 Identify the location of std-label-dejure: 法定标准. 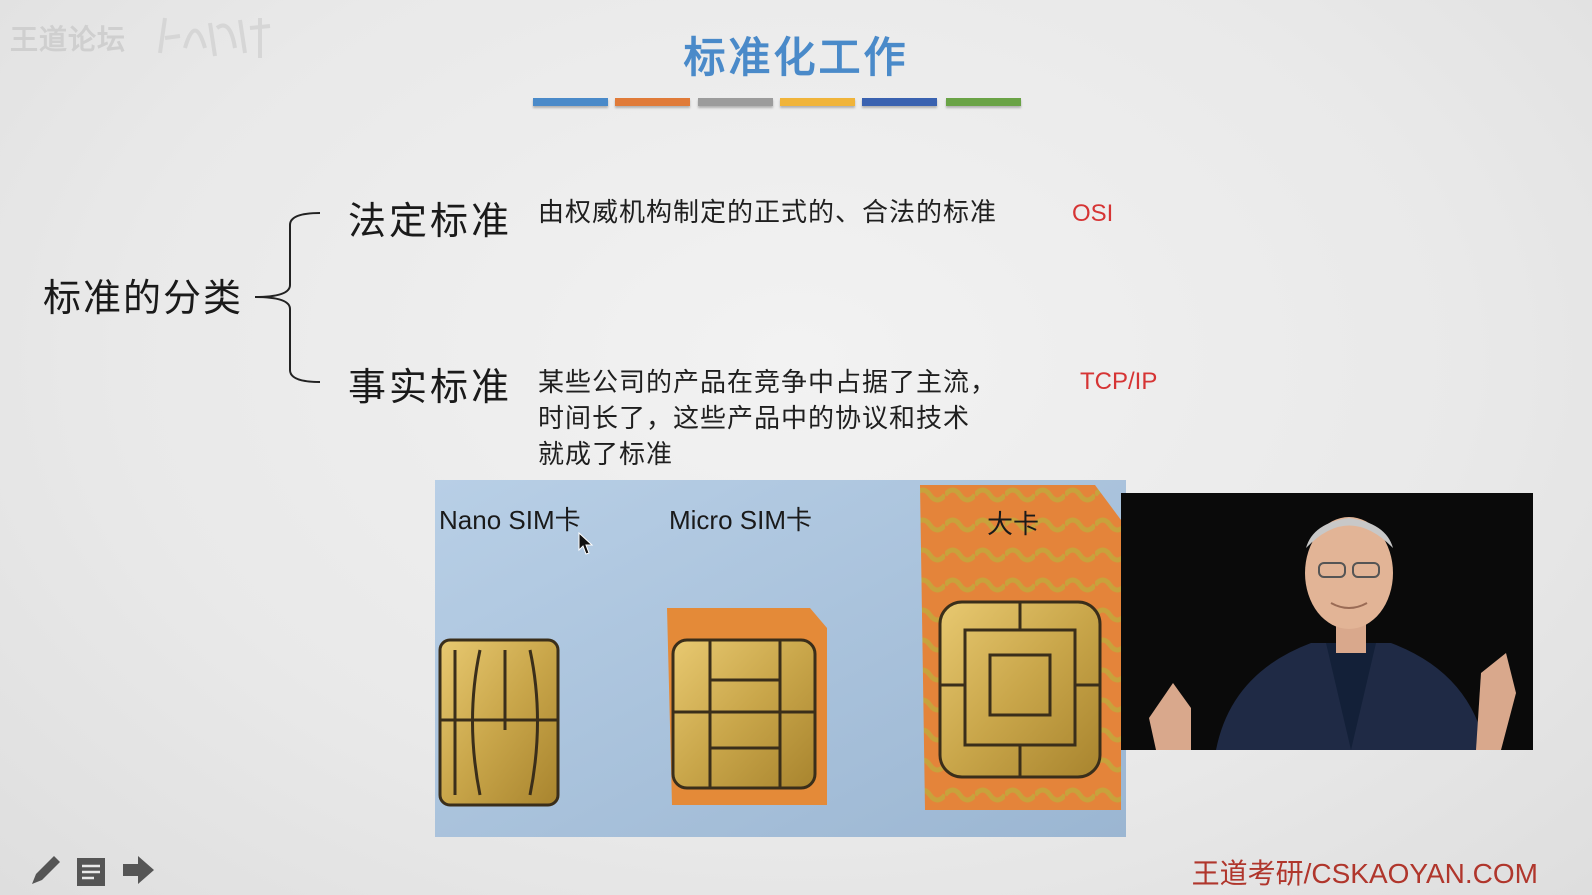
(430, 221).